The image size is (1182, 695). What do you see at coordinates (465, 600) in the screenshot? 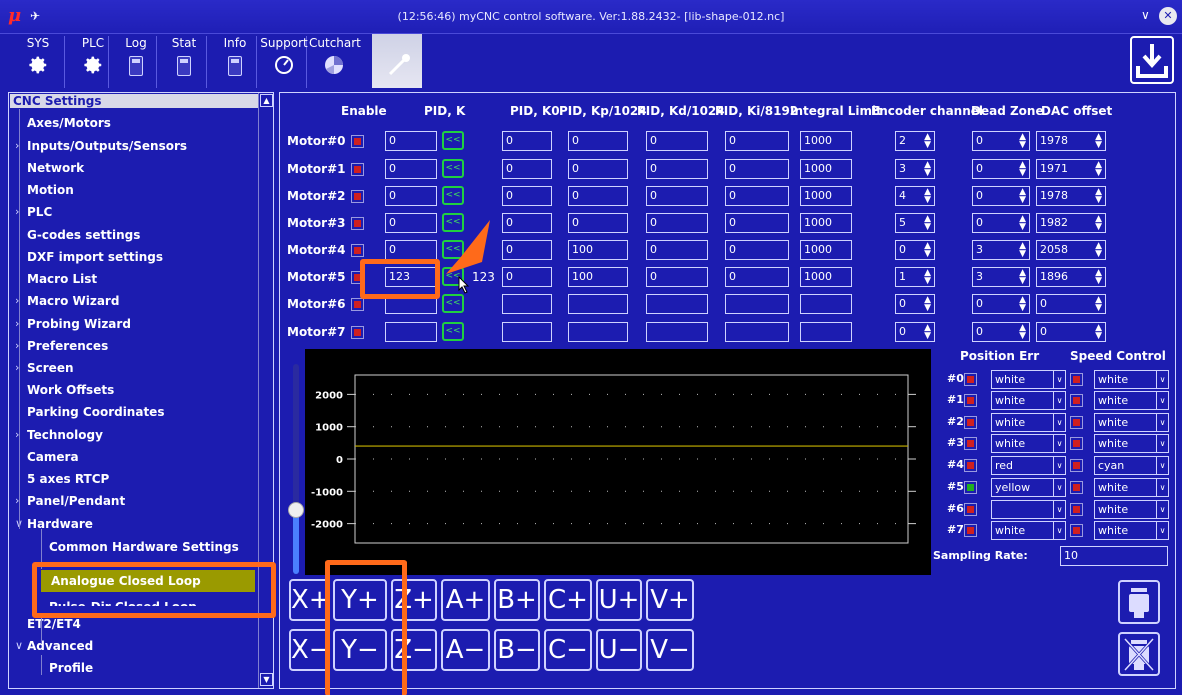
I see `jog-a-plus-button: A+` at bounding box center [465, 600].